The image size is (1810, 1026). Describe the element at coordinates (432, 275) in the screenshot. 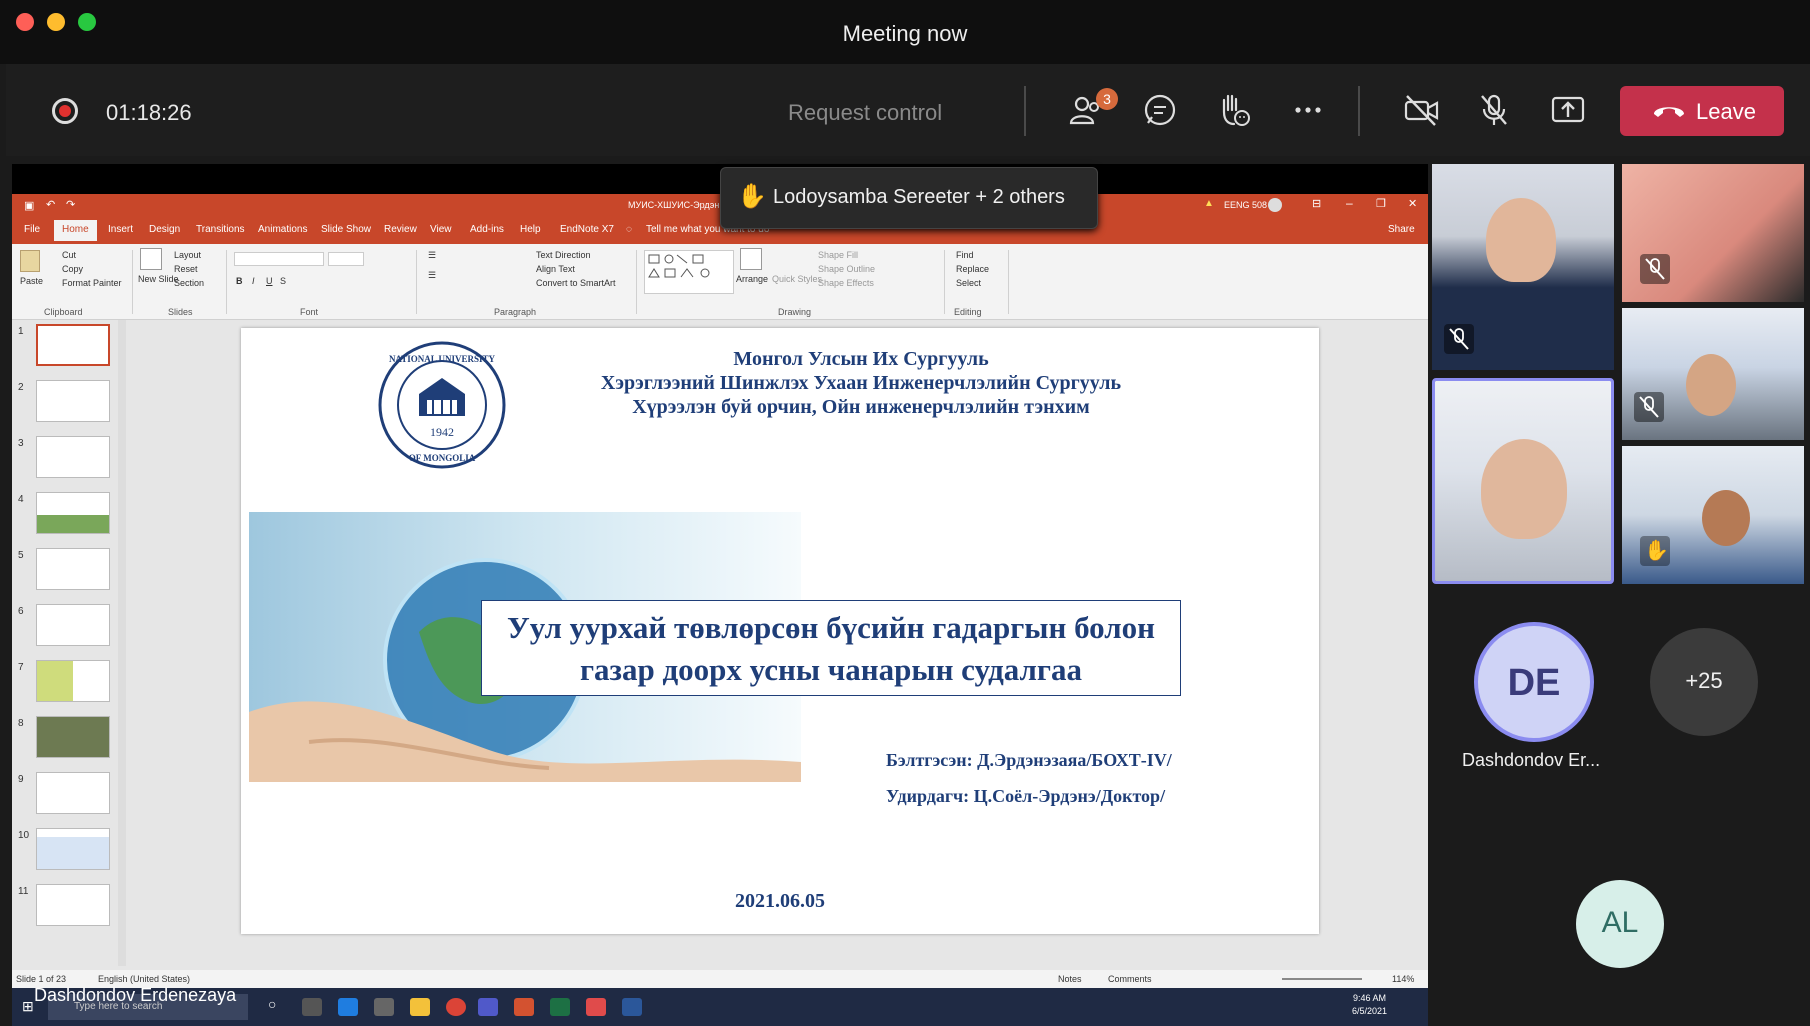

I see `align-left-icon: ☰` at that location.